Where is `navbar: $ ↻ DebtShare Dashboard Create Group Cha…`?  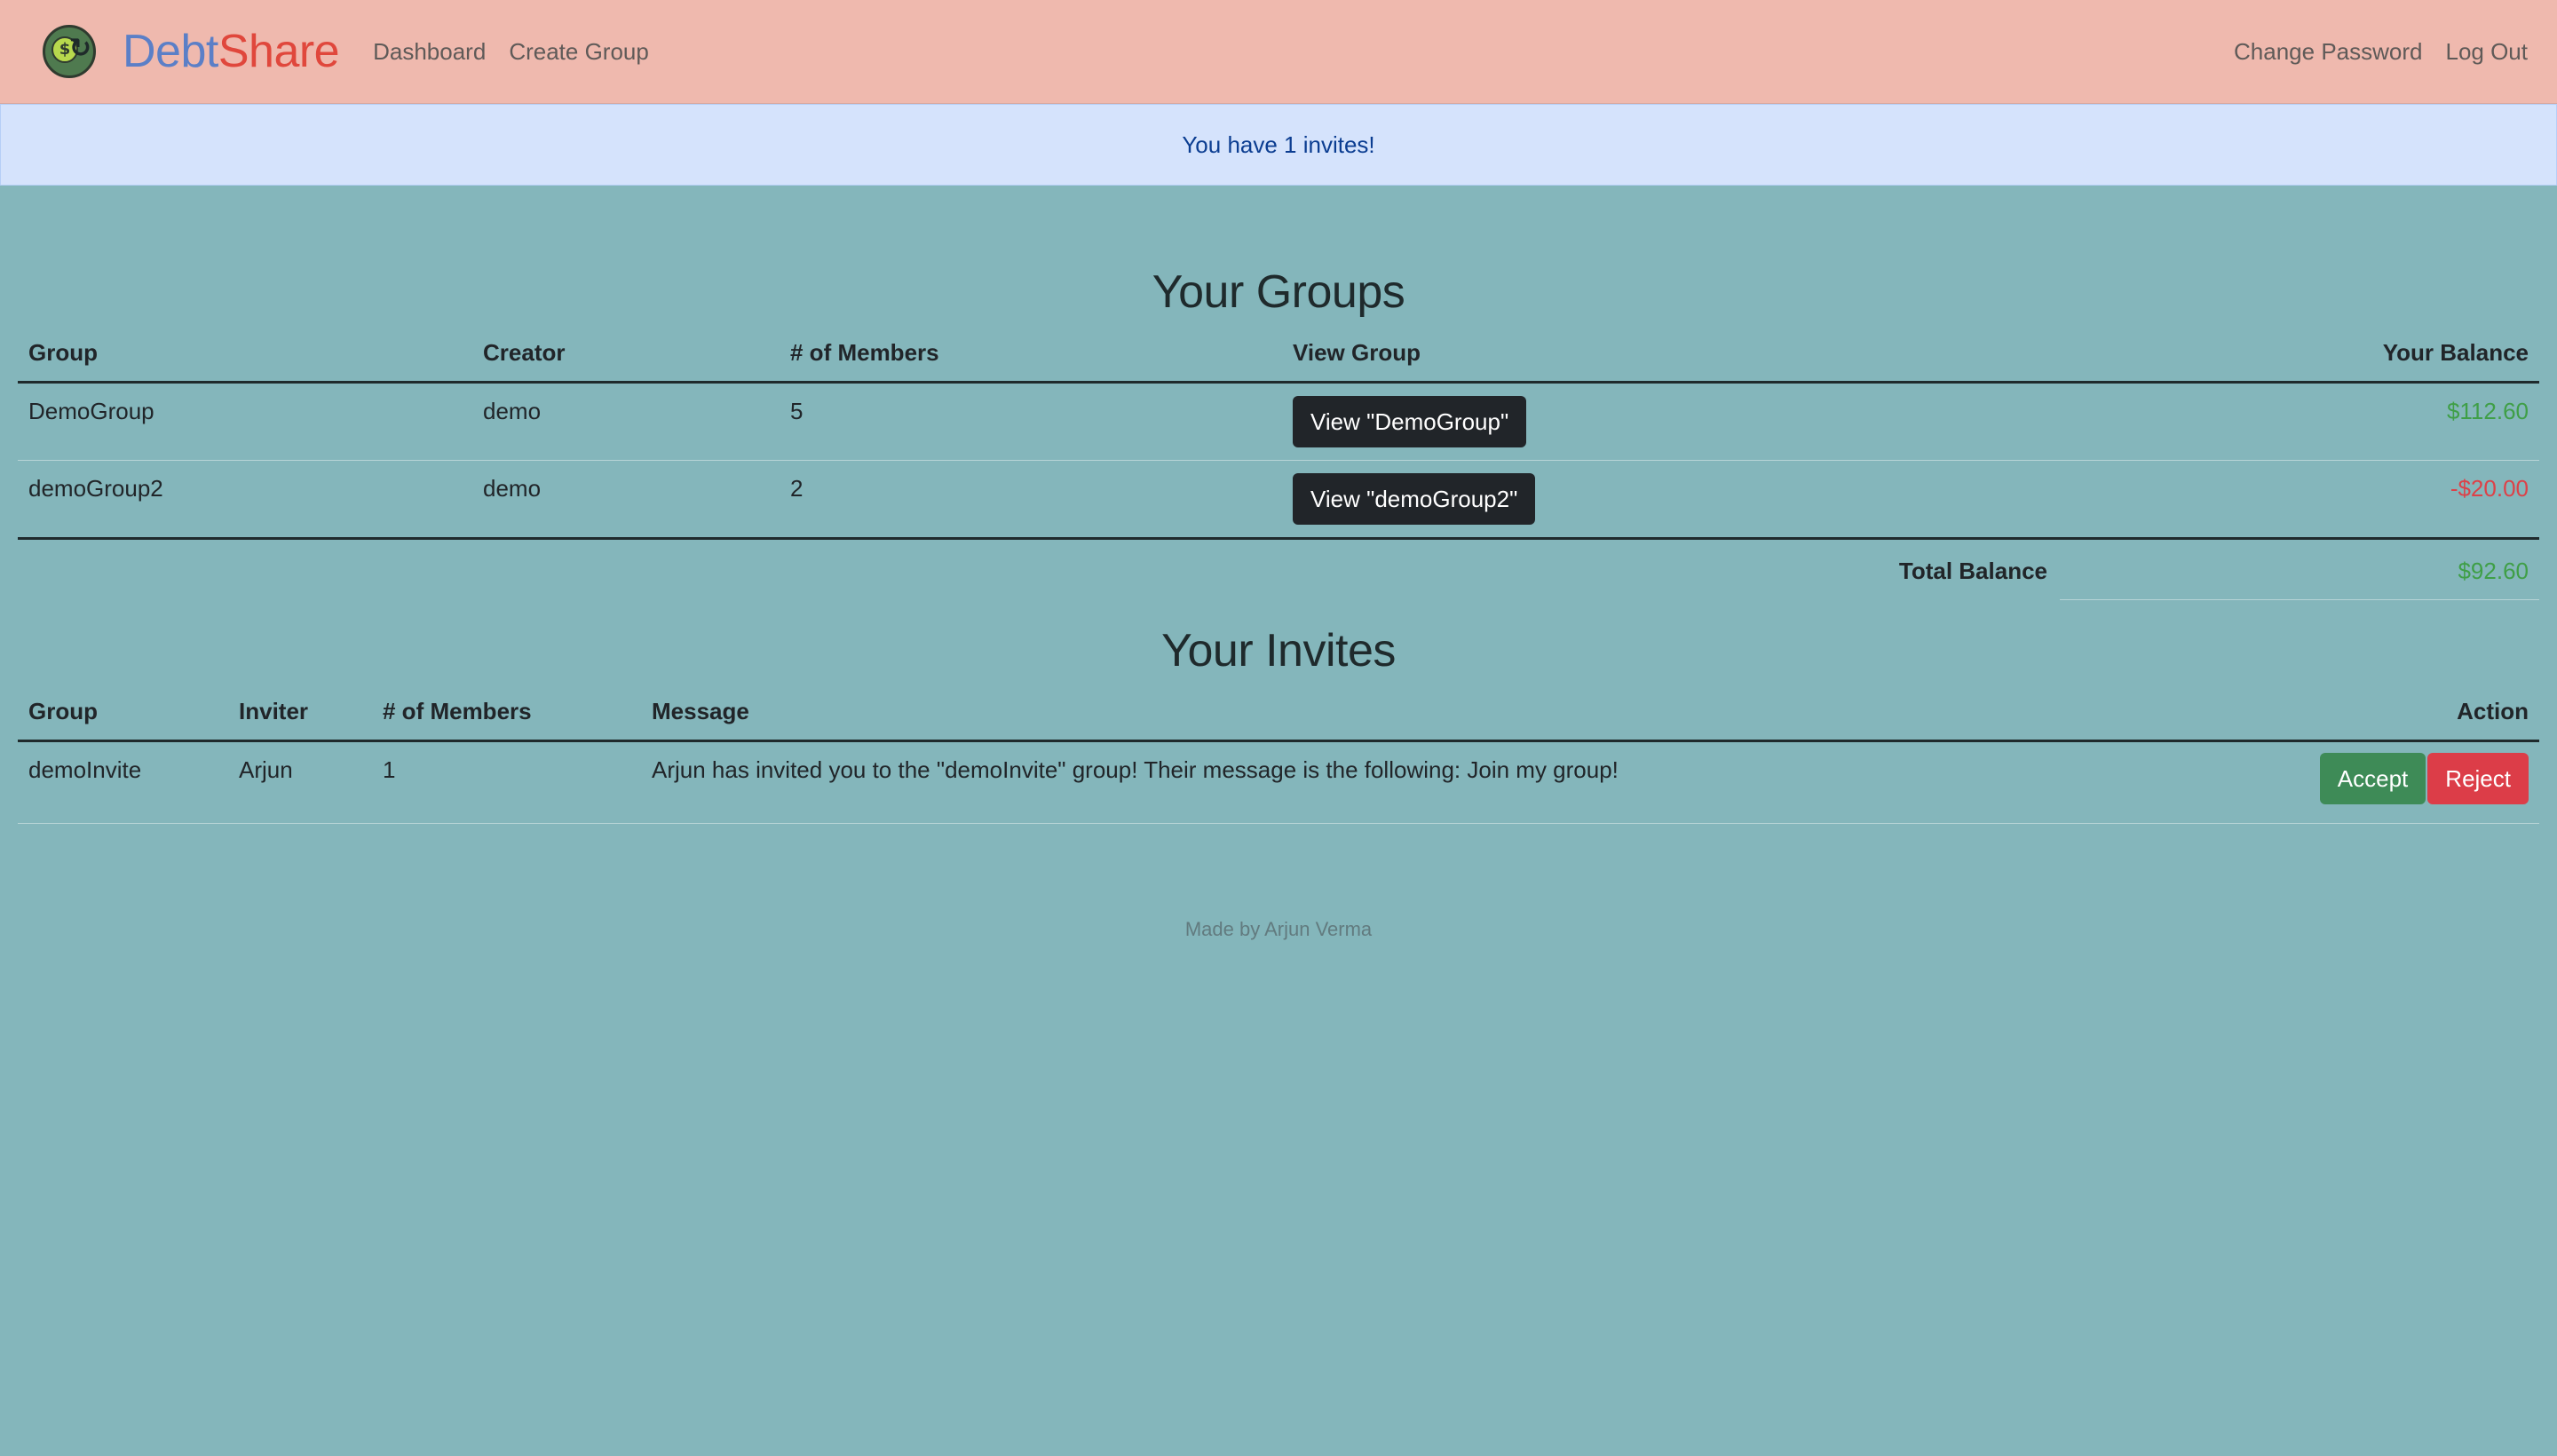
navbar: $ ↻ DebtShare Dashboard Create Group Cha… is located at coordinates (1278, 52).